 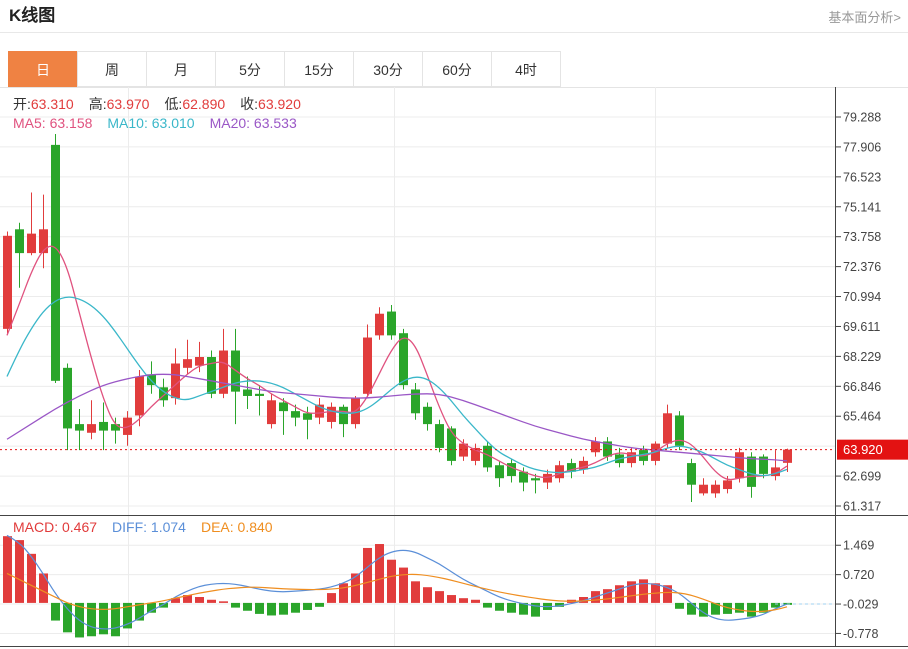 I want to click on svg-text: 1.469, so click(x=858, y=546).